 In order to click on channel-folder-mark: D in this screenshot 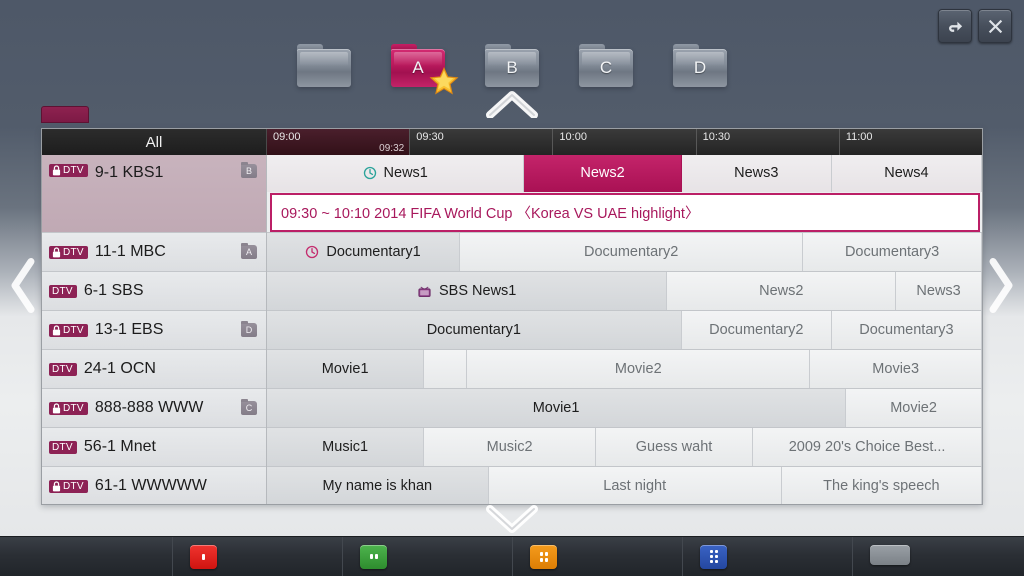, I will do `click(249, 329)`.